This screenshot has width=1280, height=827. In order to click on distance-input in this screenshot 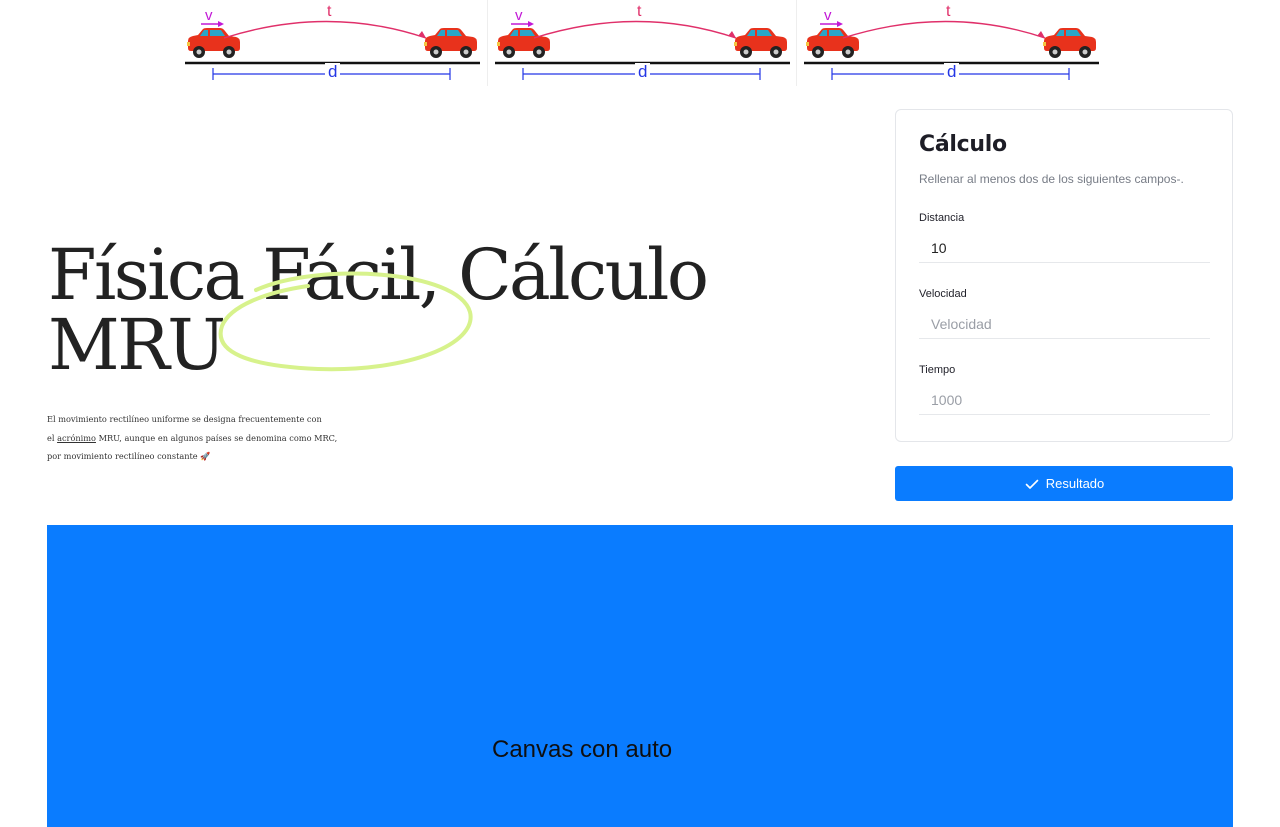, I will do `click(1064, 248)`.